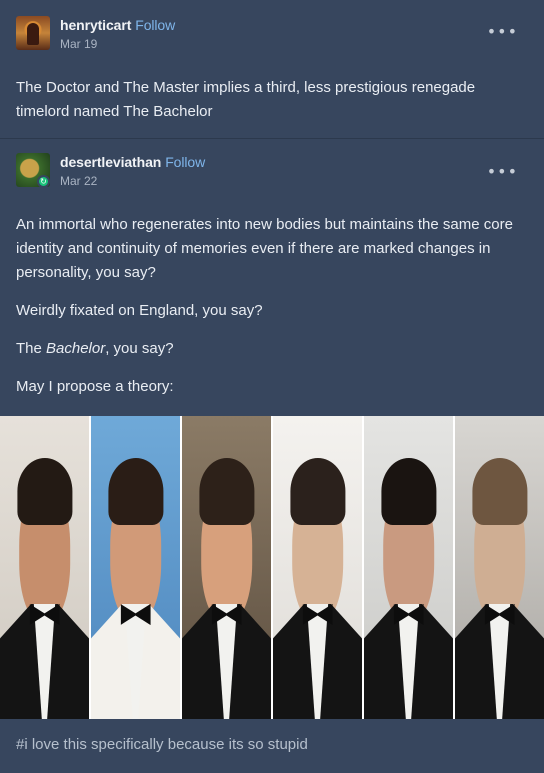 This screenshot has width=544, height=773. What do you see at coordinates (95, 25) in the screenshot?
I see `username: henryticart` at bounding box center [95, 25].